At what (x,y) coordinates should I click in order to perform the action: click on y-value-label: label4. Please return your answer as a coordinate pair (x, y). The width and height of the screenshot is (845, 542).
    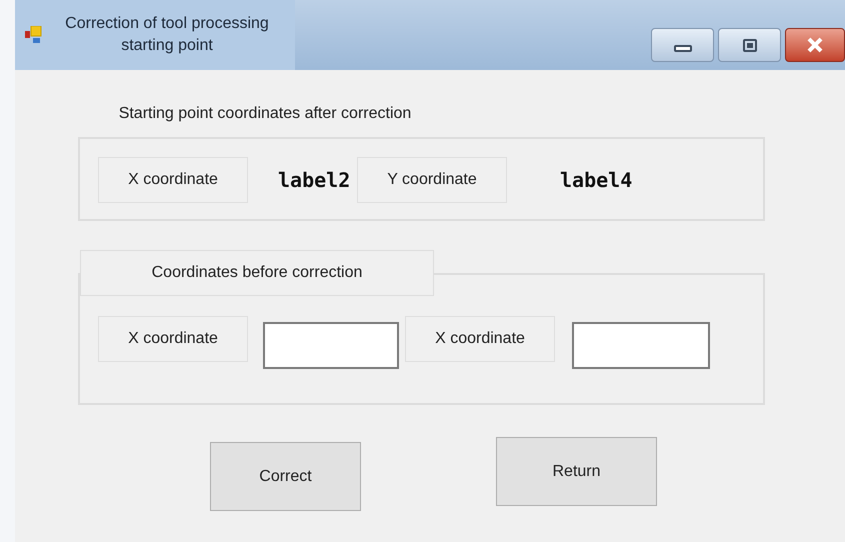
    Looking at the image, I should click on (596, 180).